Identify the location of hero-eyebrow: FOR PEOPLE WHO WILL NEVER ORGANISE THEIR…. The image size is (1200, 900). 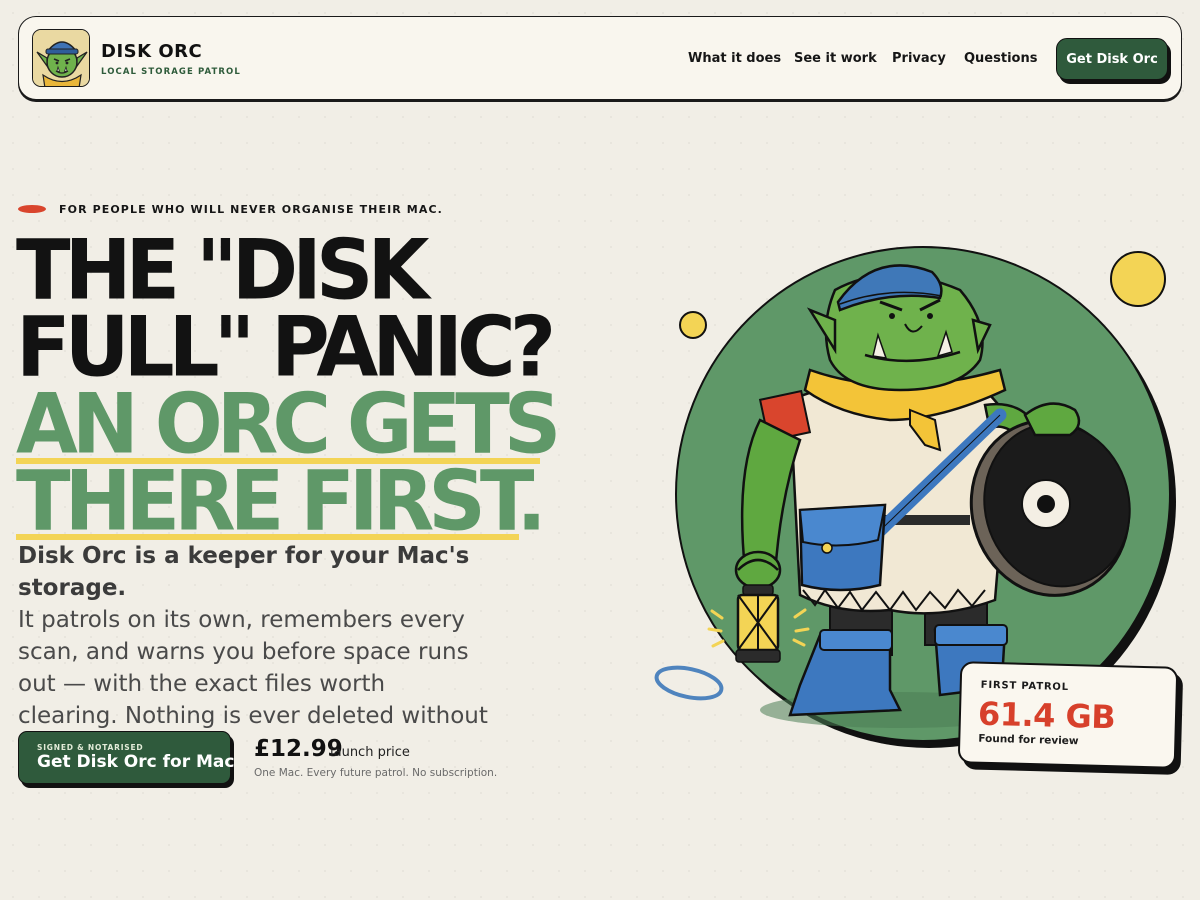
(251, 209).